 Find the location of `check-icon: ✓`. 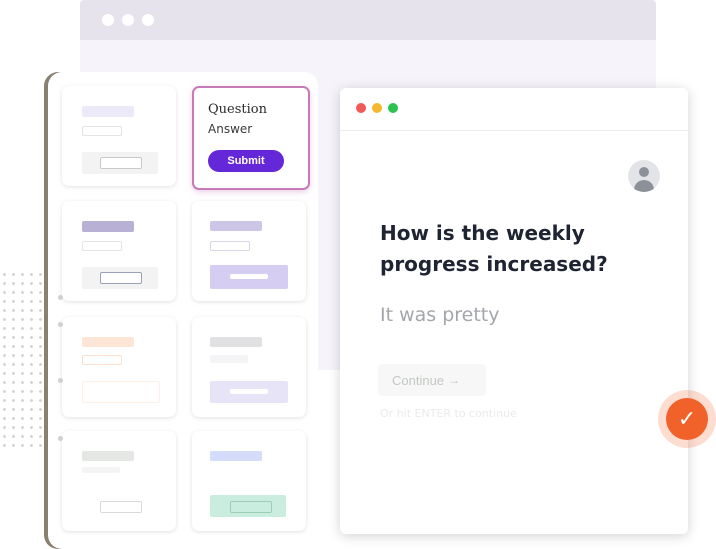

check-icon: ✓ is located at coordinates (687, 419).